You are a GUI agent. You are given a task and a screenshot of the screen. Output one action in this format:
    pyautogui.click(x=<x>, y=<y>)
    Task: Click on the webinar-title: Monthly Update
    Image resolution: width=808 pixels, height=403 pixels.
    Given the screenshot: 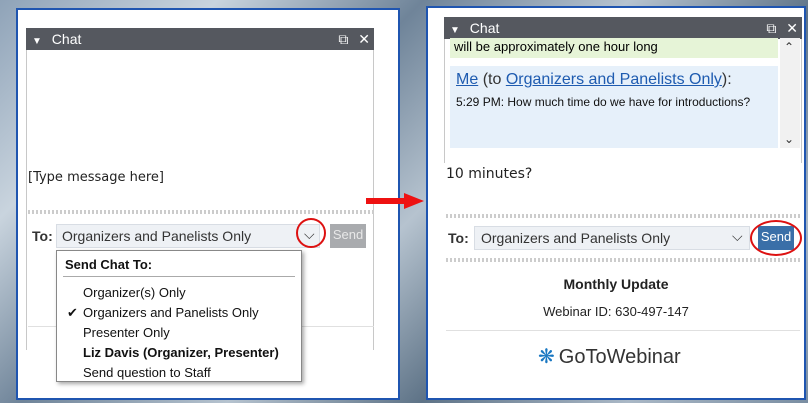 What is the action you would take?
    pyautogui.click(x=616, y=284)
    